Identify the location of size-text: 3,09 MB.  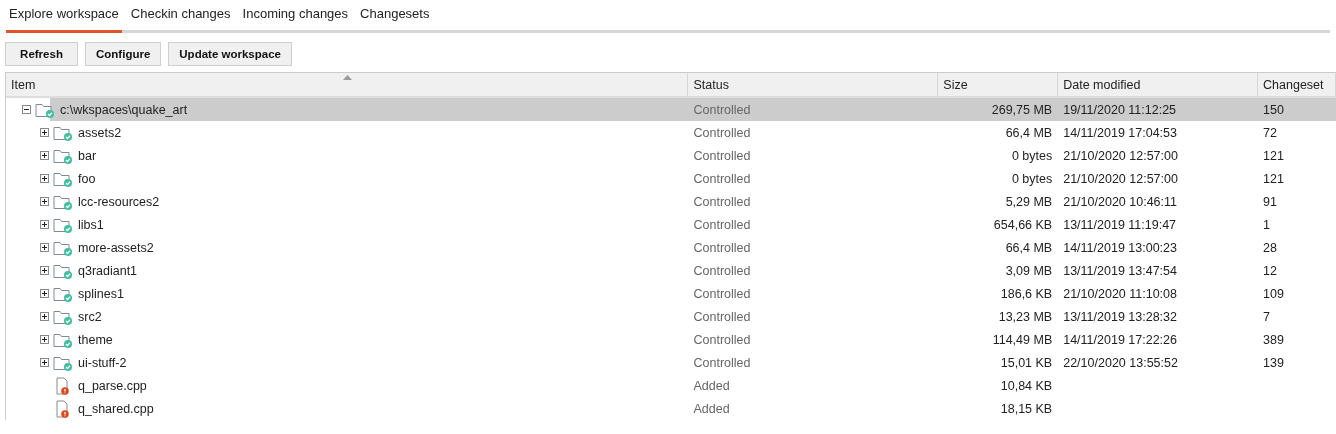
(1029, 270).